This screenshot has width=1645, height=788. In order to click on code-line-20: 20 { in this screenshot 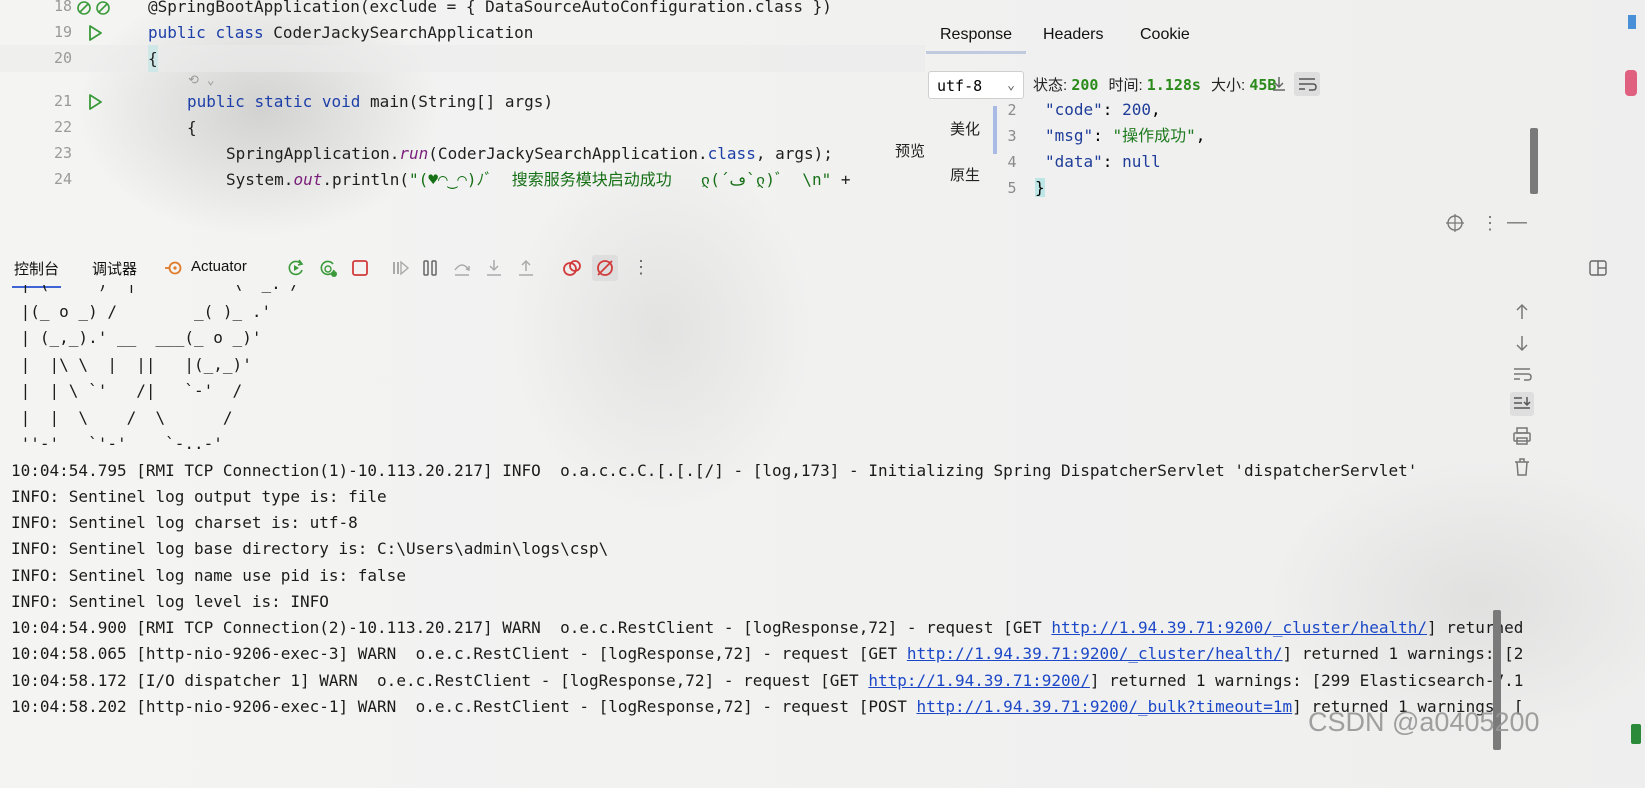, I will do `click(462, 58)`.